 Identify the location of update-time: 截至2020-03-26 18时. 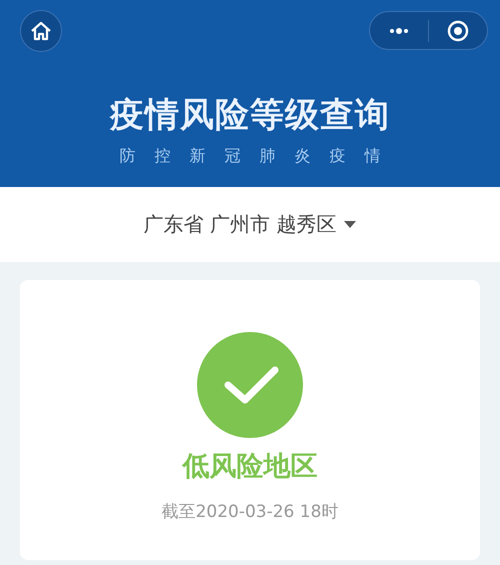
(250, 512).